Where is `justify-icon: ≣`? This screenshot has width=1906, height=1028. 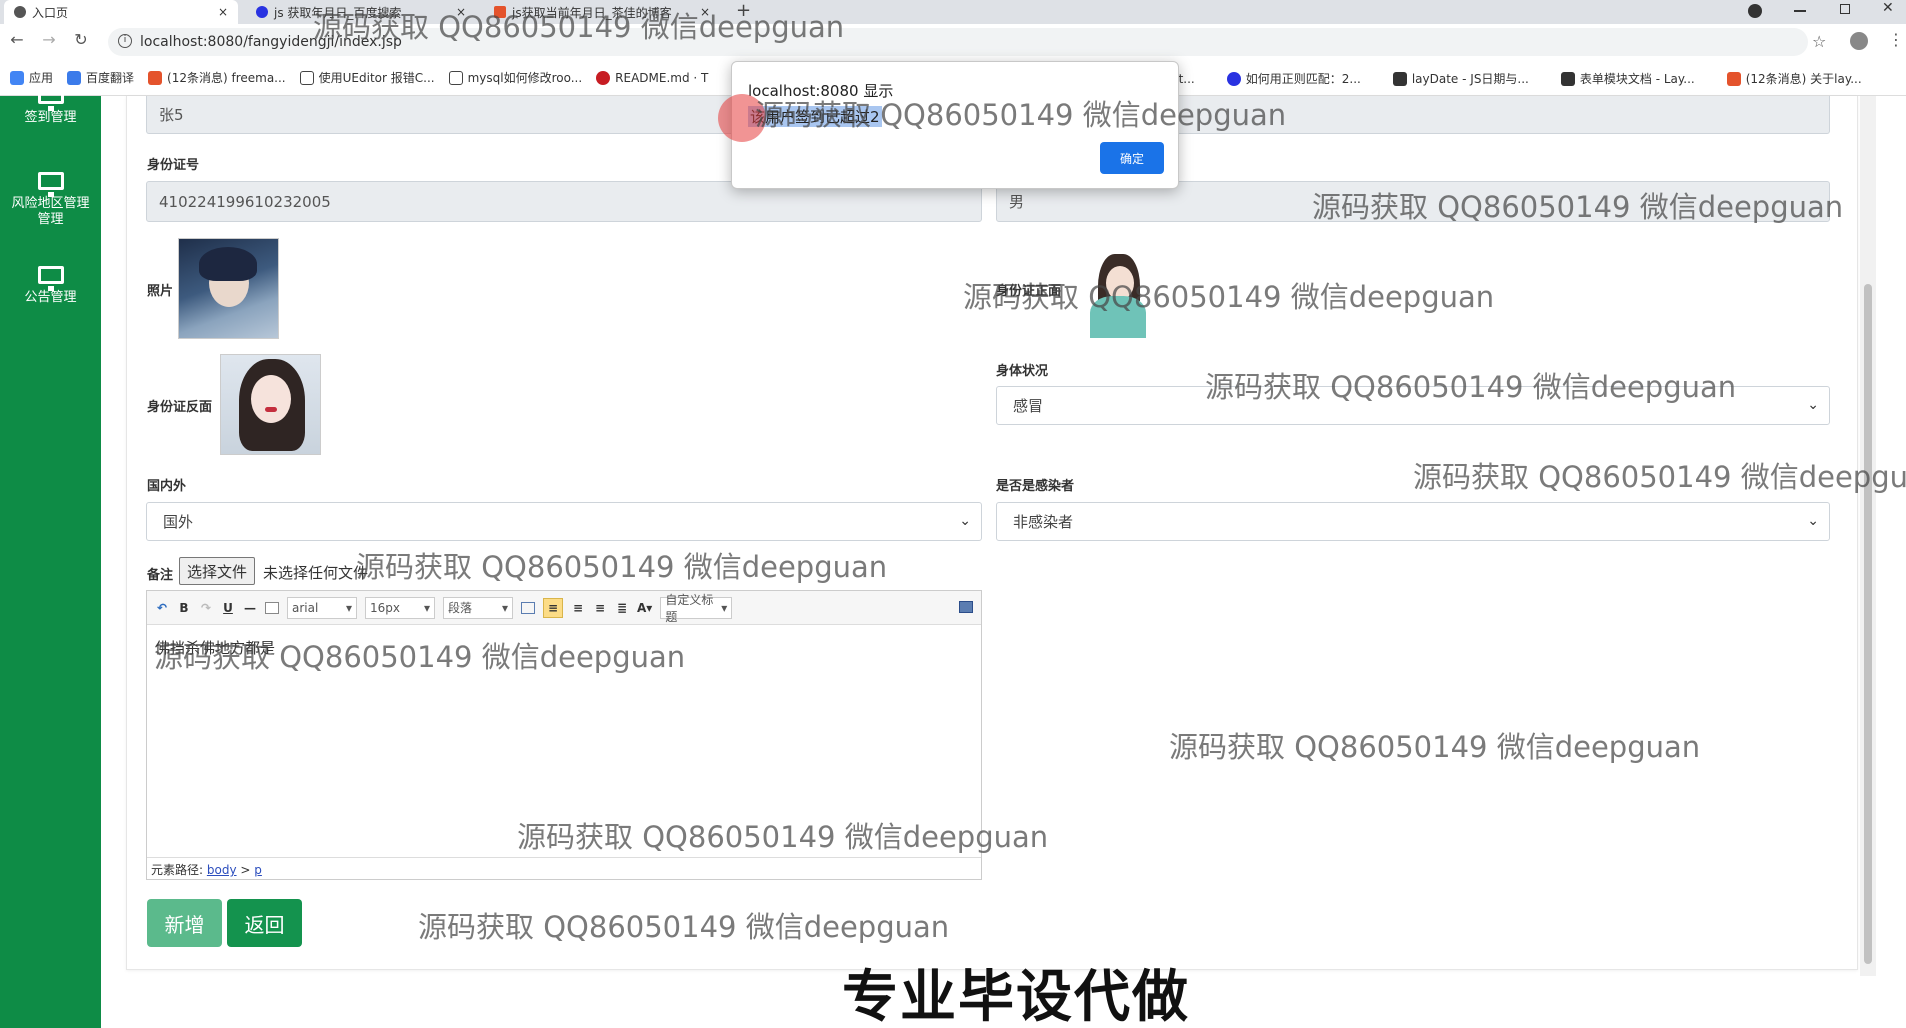
justify-icon: ≣ is located at coordinates (622, 608).